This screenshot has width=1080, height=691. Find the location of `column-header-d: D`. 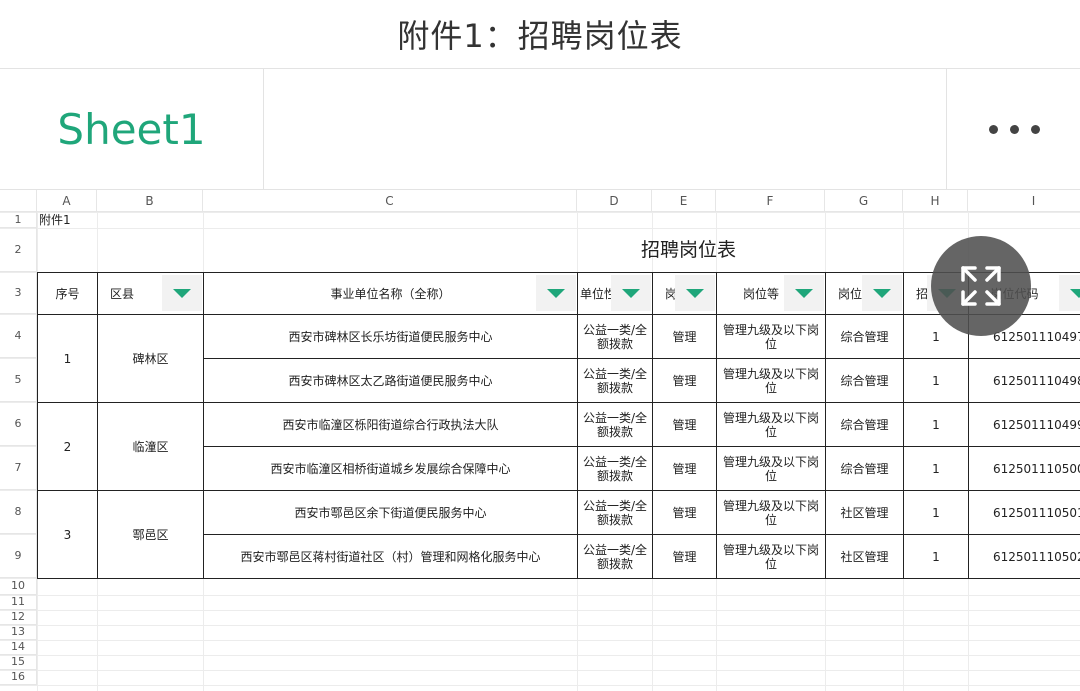

column-header-d: D is located at coordinates (614, 201).